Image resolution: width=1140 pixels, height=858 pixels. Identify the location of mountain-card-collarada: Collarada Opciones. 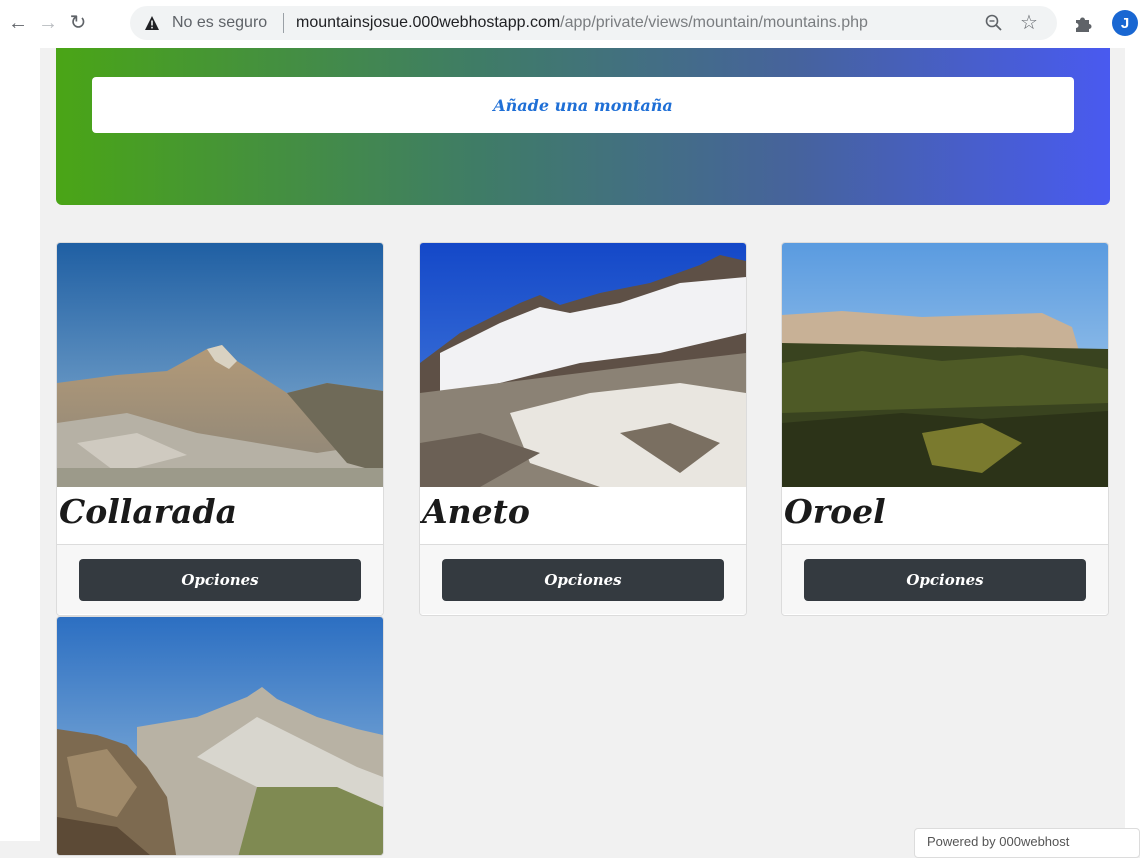
(220, 429).